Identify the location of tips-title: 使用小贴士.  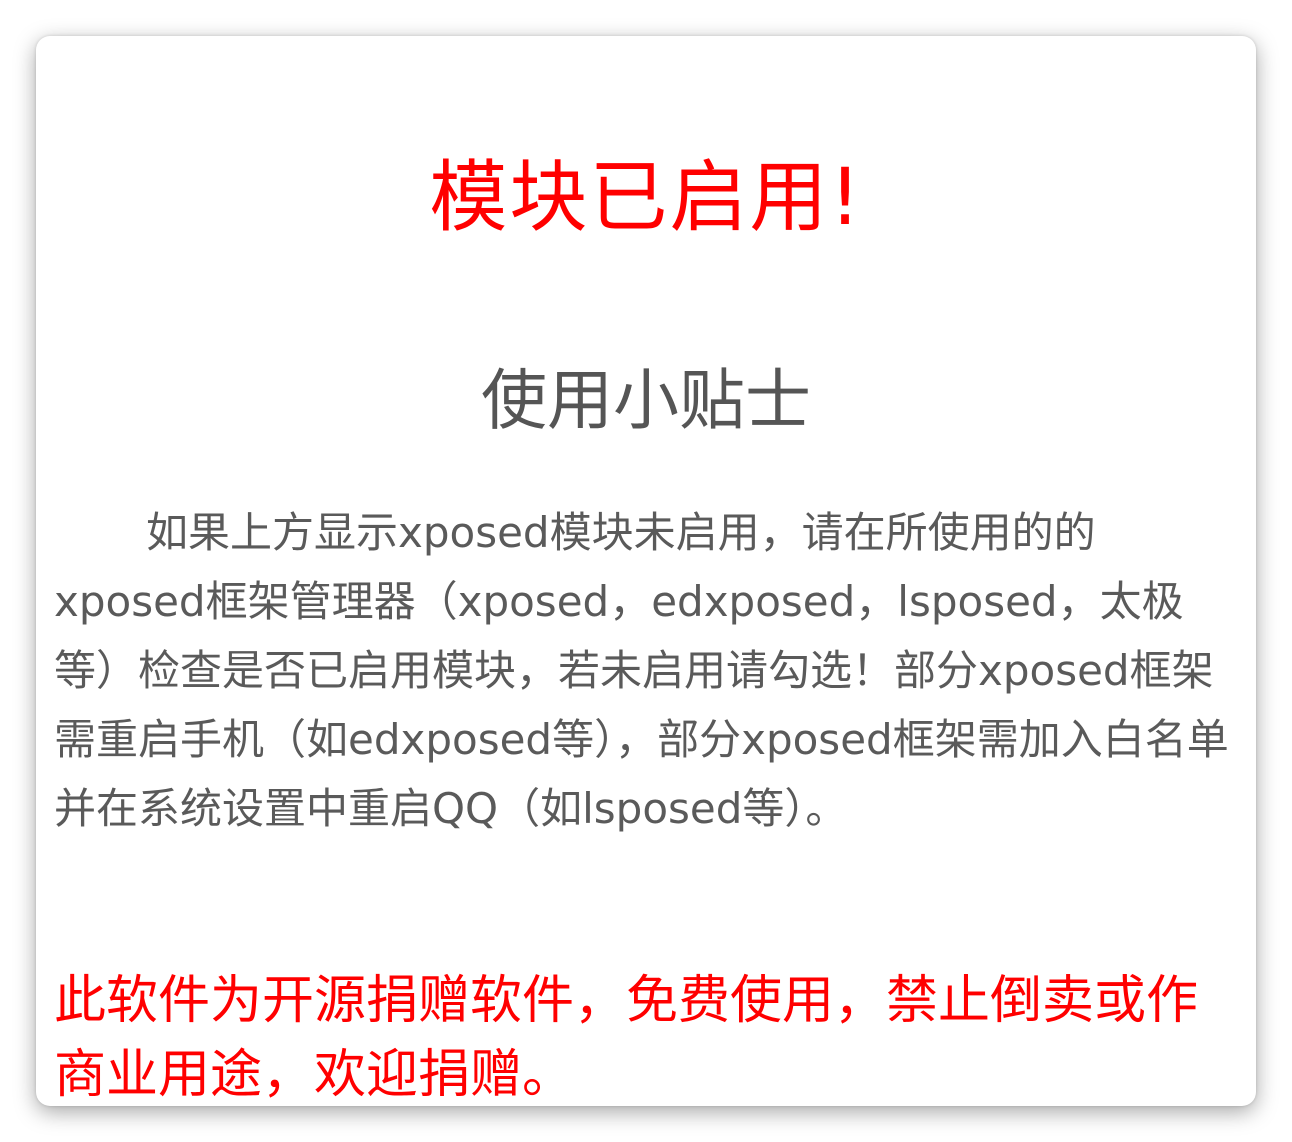
(646, 400).